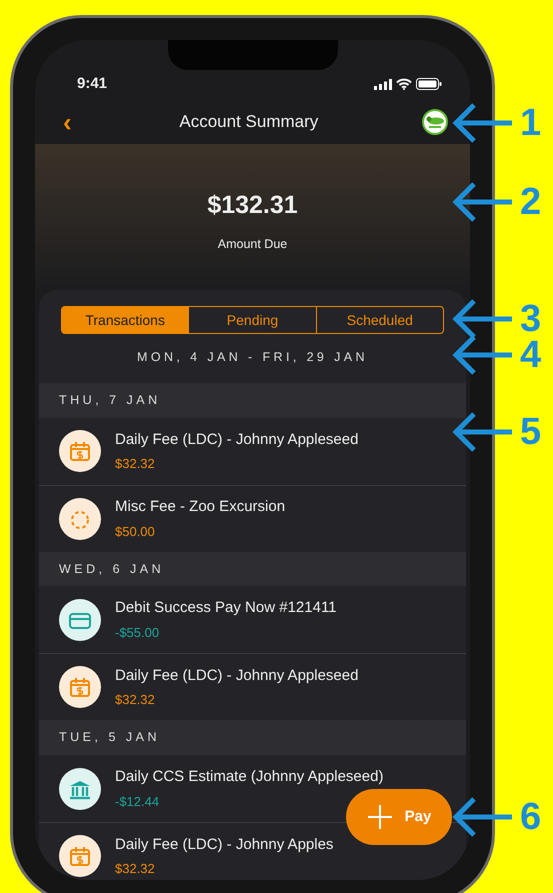 The width and height of the screenshot is (553, 893). I want to click on day-header: THU, 7 JAN, so click(252, 400).